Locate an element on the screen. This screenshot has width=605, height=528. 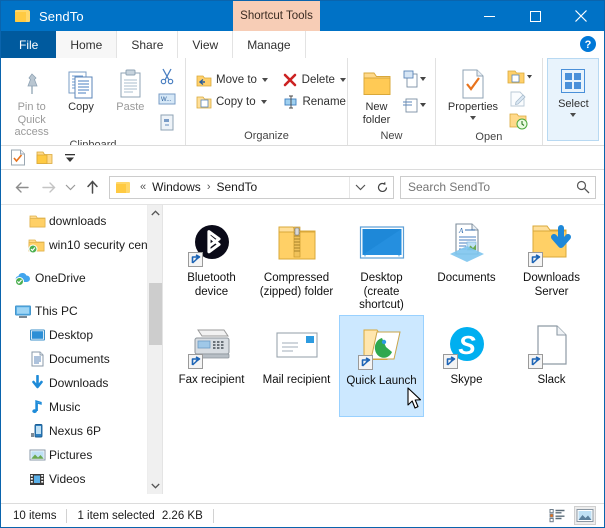
nav-item-nexus-6p: Nexus 6P is located at coordinates (74, 431).